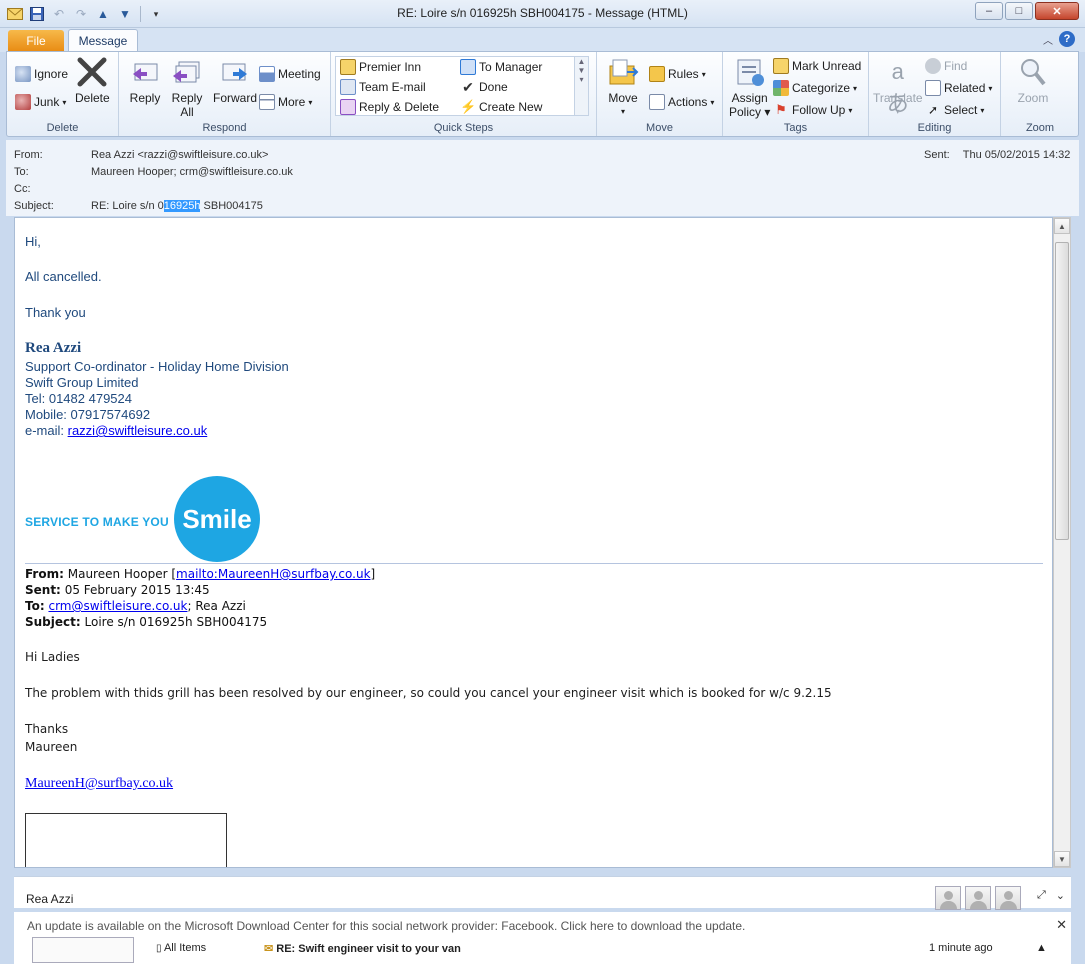  What do you see at coordinates (145, 80) in the screenshot?
I see `reply-button: Reply` at bounding box center [145, 80].